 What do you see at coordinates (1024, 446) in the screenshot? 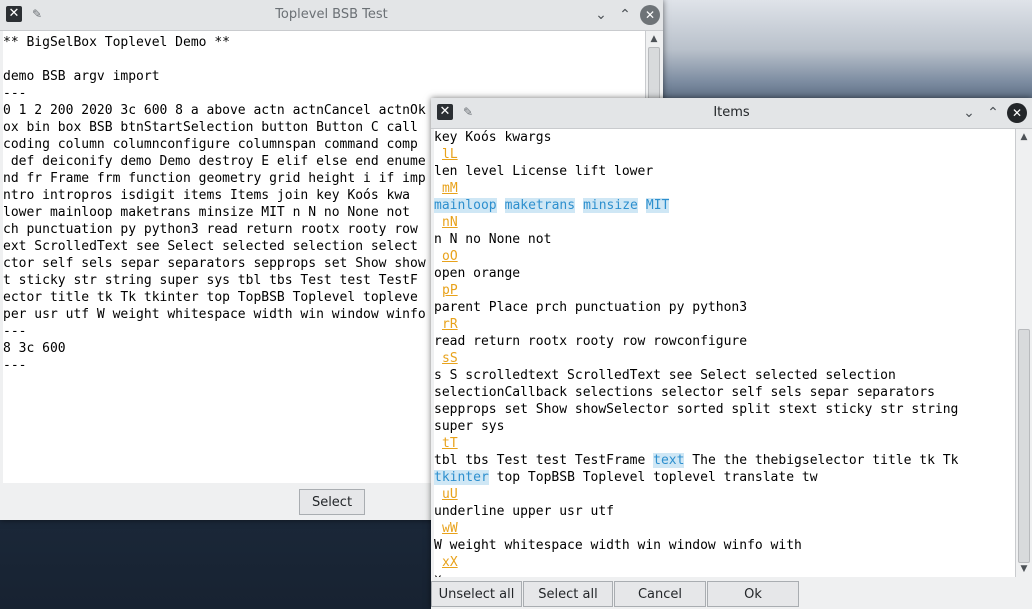
I see `scroll-thumb` at bounding box center [1024, 446].